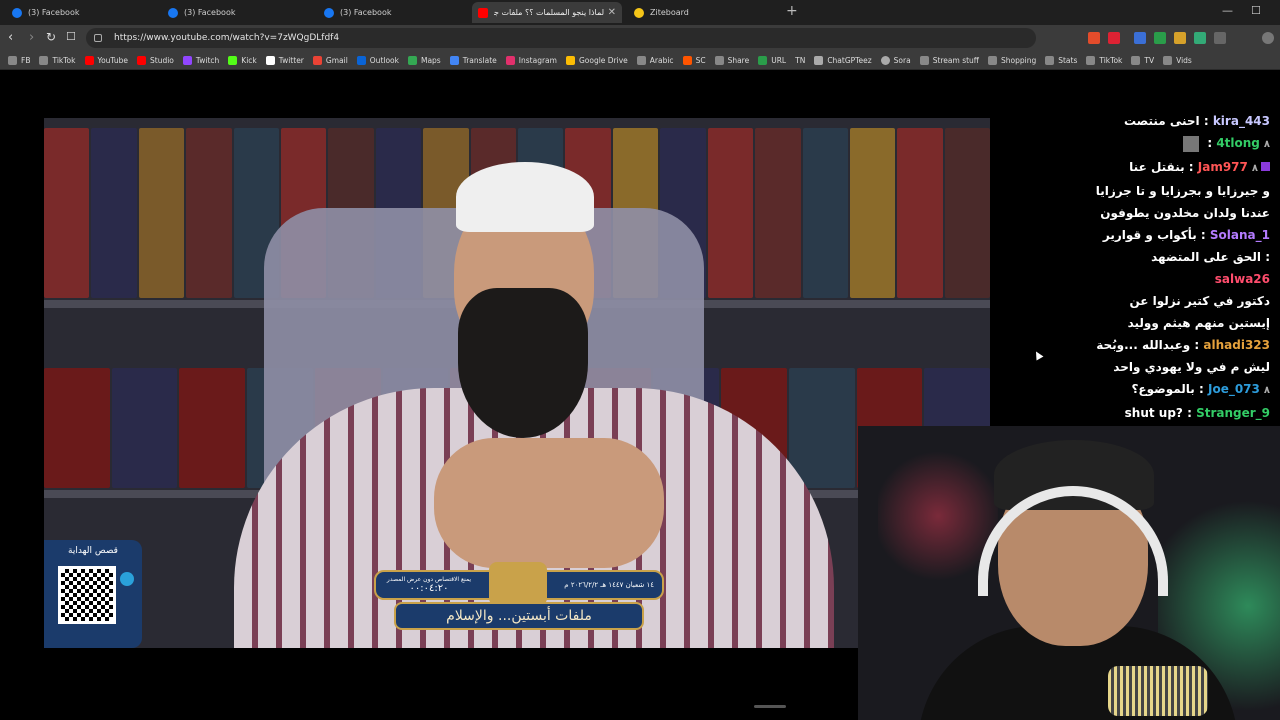 This screenshot has height=720, width=1280. I want to click on channel-logo, so click(518, 584).